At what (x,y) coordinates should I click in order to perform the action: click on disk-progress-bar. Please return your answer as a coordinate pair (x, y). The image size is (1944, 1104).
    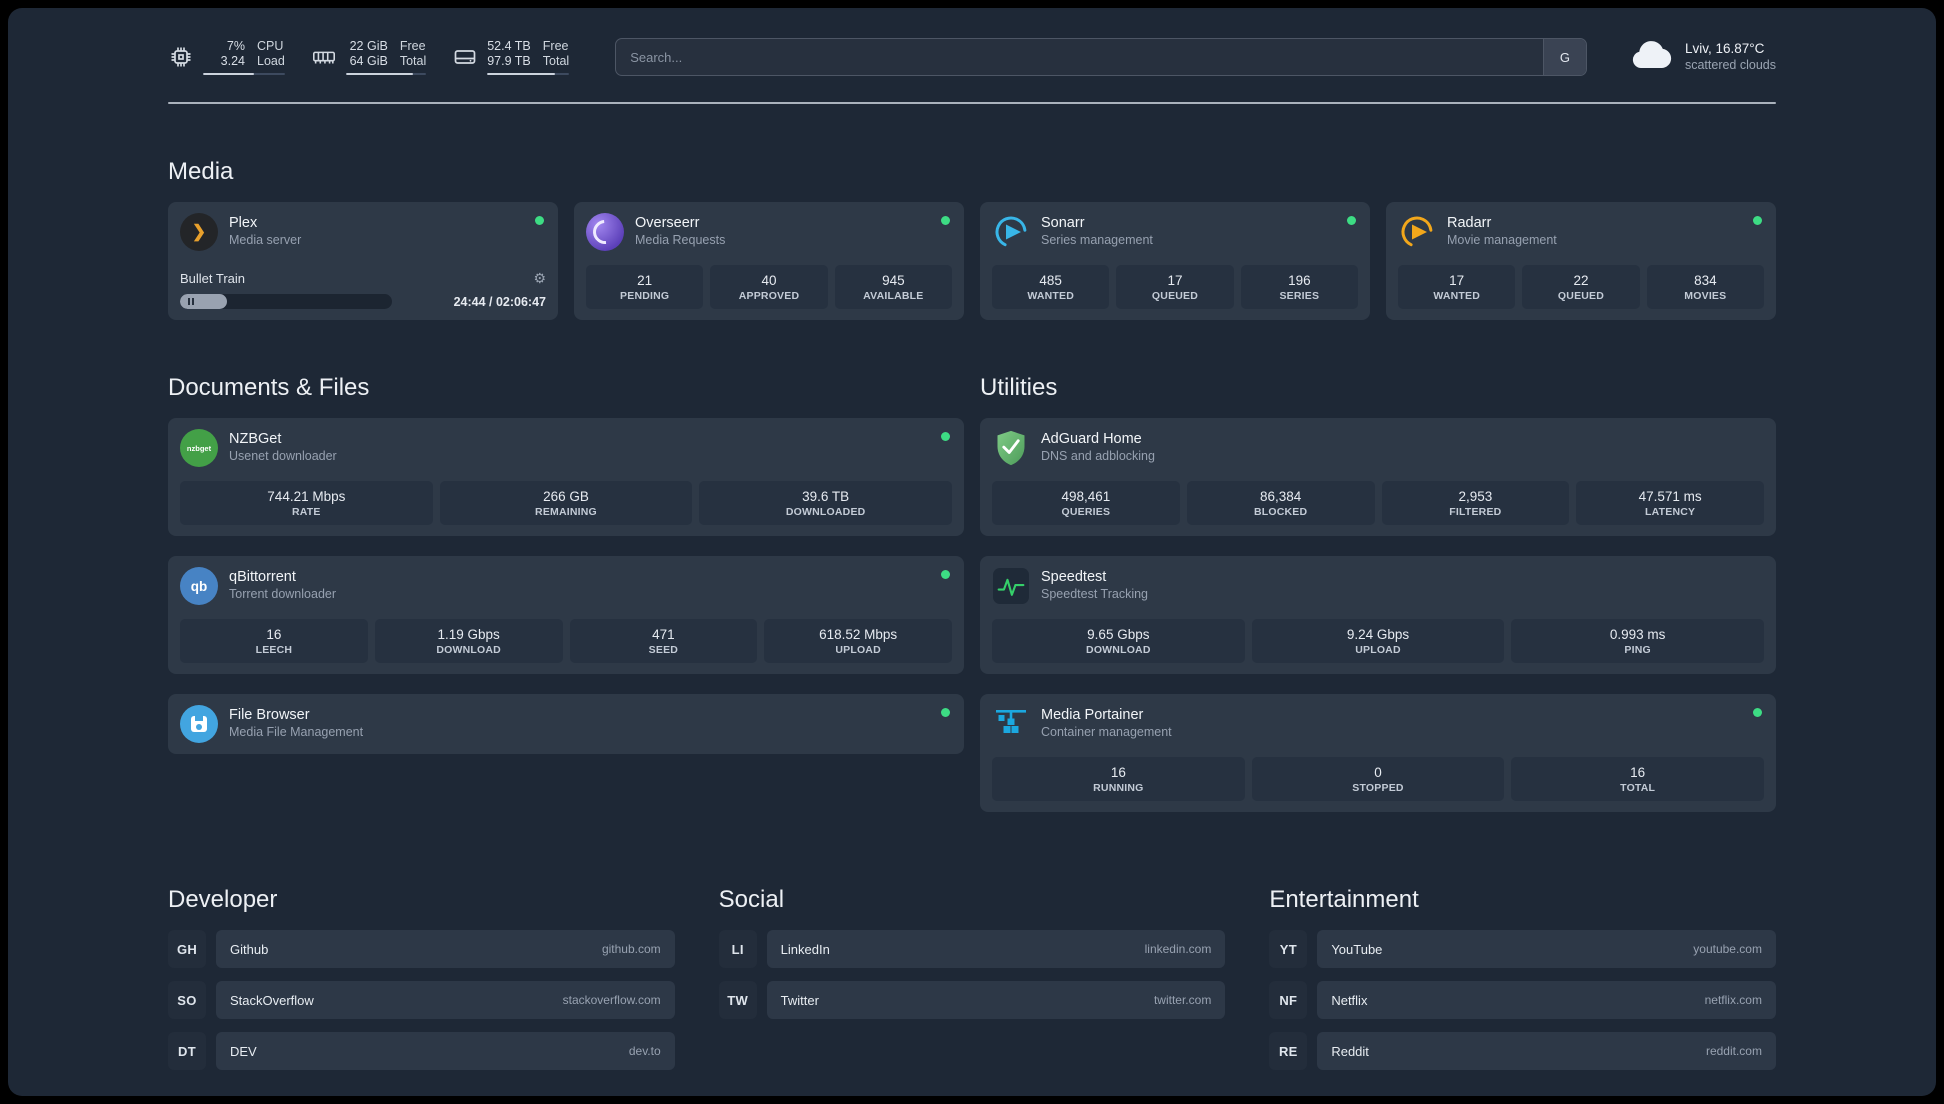
    Looking at the image, I should click on (528, 74).